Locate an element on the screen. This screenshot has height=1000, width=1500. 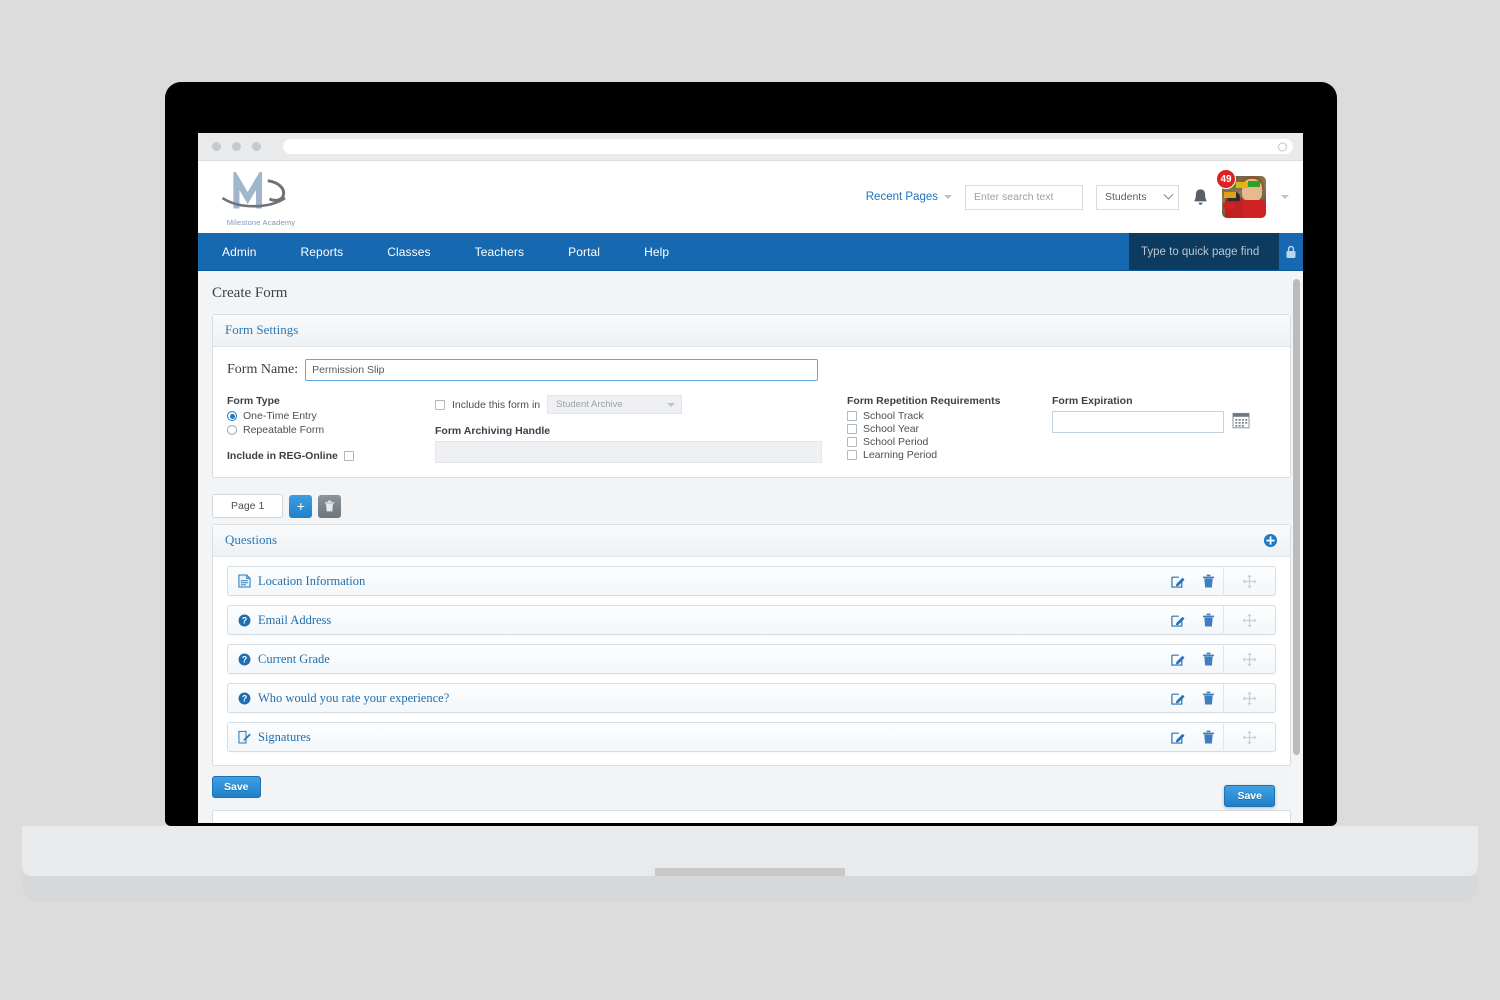
questions-header: Questions is located at coordinates (751, 541).